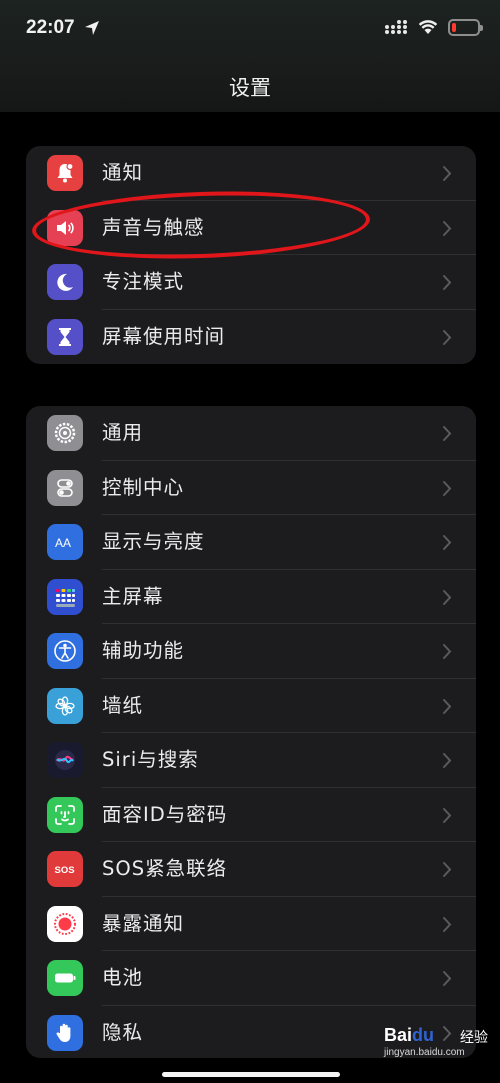  What do you see at coordinates (251, 597) in the screenshot?
I see `settings-row-home-screen: 主屏幕` at bounding box center [251, 597].